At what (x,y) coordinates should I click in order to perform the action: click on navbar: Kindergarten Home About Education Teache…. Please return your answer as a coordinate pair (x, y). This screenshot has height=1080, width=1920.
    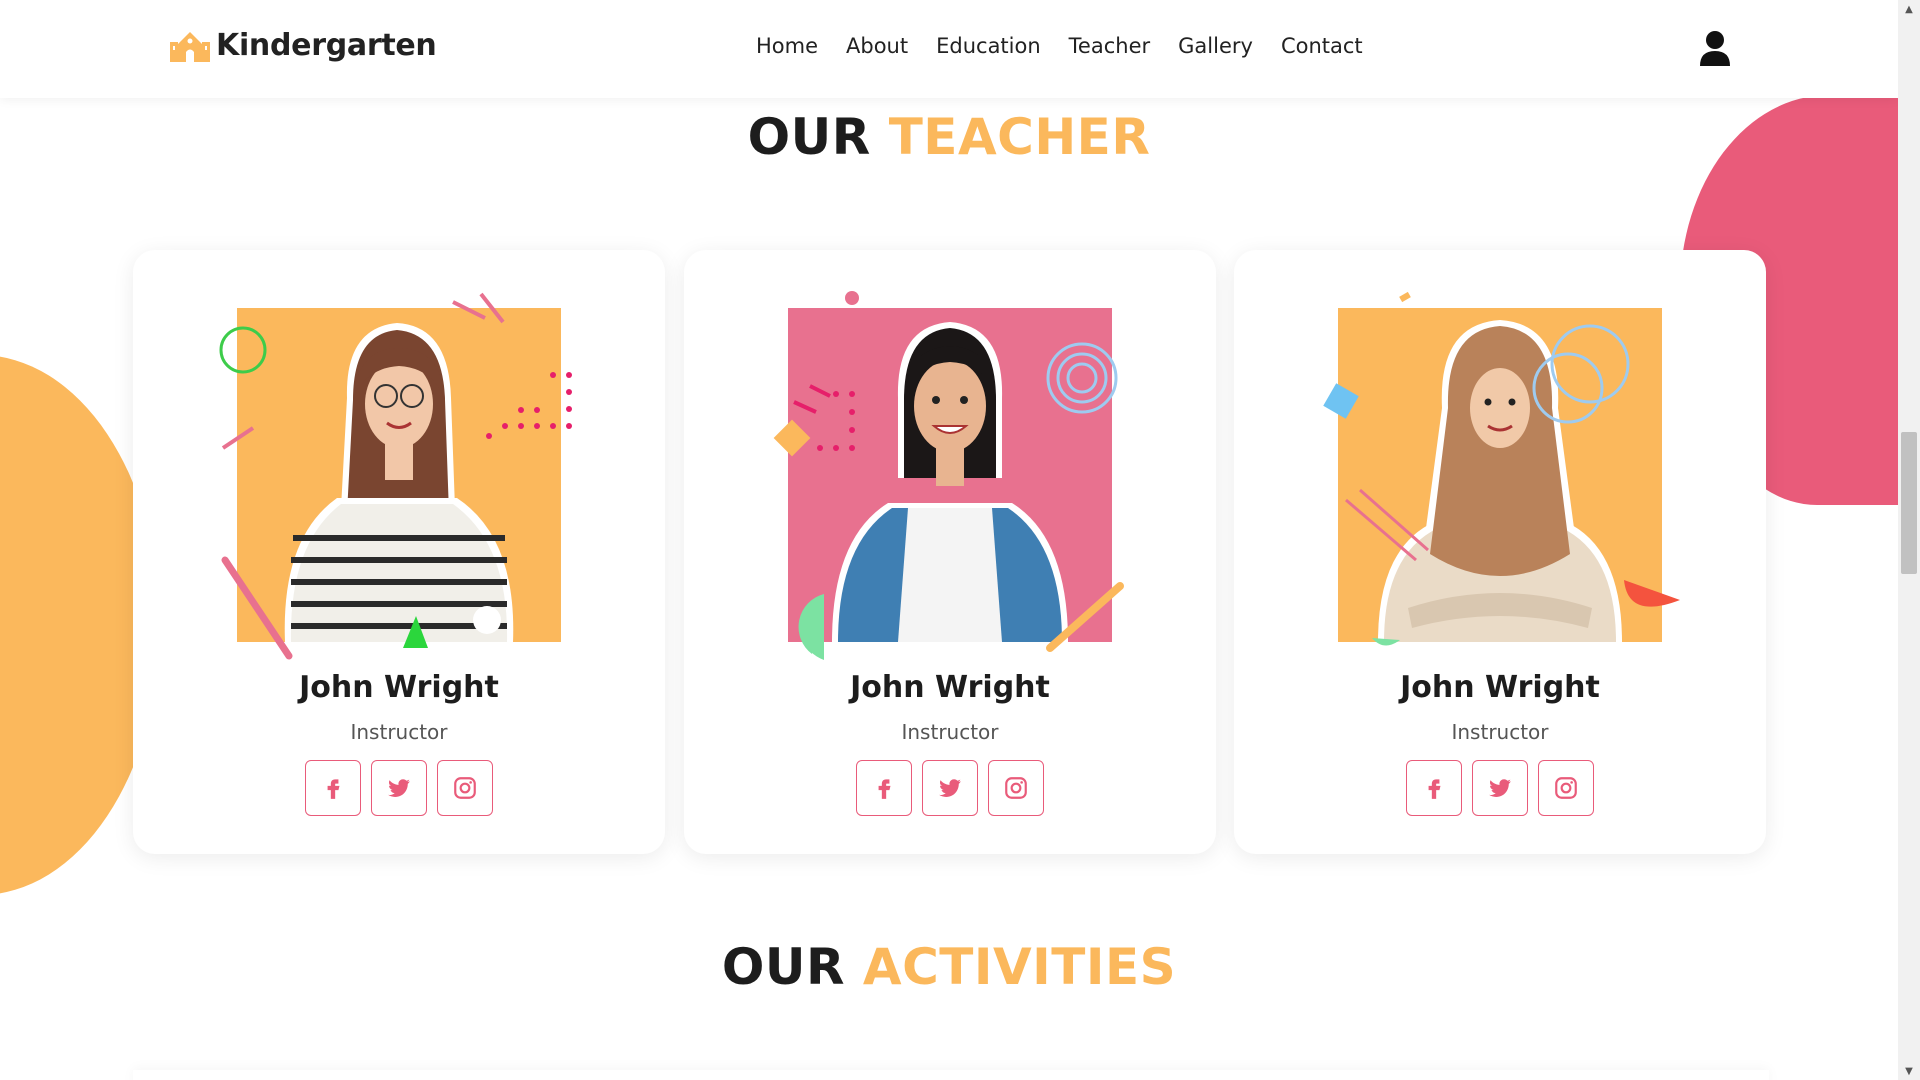
    Looking at the image, I should click on (949, 49).